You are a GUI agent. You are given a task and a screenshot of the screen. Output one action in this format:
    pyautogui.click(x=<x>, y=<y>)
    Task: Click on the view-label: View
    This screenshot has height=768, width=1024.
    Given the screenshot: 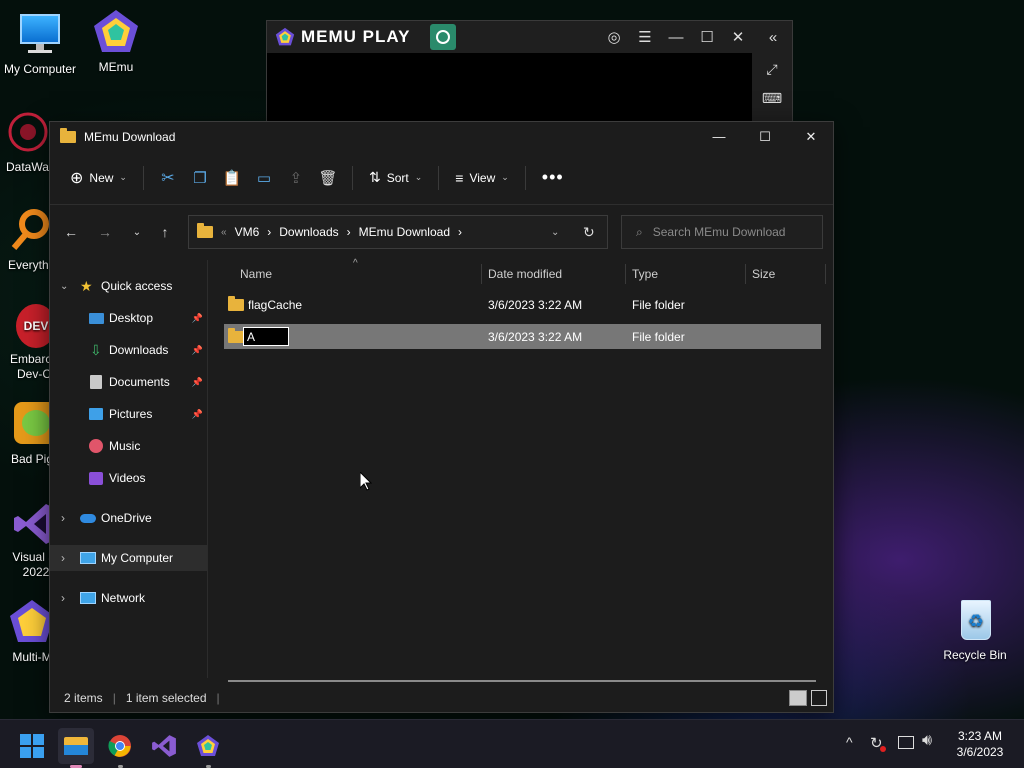 What is the action you would take?
    pyautogui.click(x=482, y=177)
    